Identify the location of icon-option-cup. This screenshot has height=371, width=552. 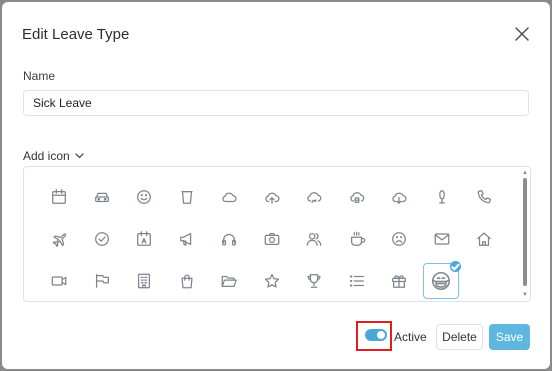
(187, 197).